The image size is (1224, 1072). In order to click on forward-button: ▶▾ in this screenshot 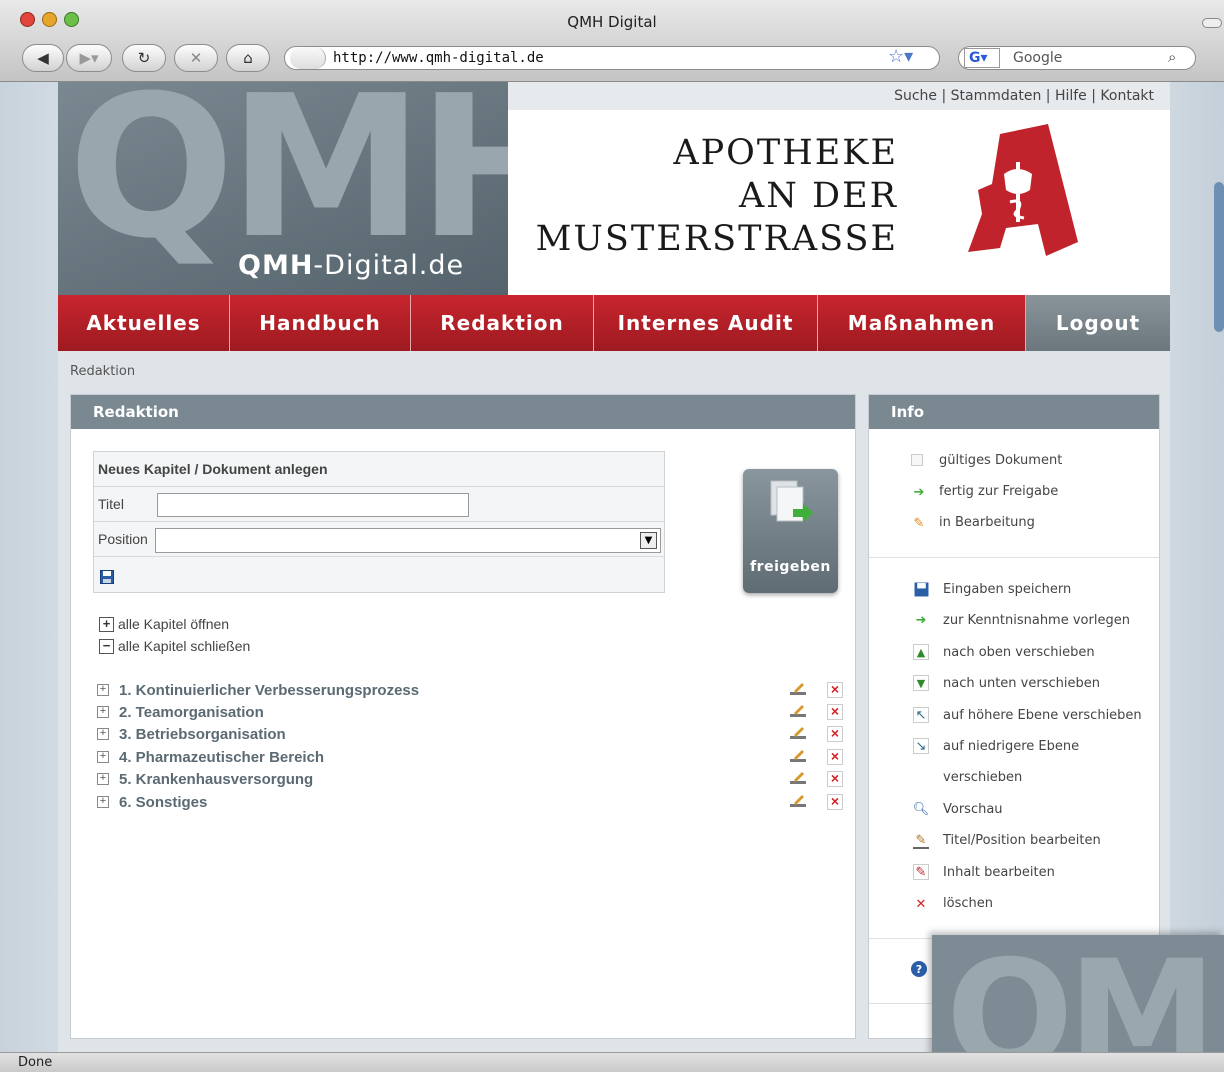, I will do `click(89, 58)`.